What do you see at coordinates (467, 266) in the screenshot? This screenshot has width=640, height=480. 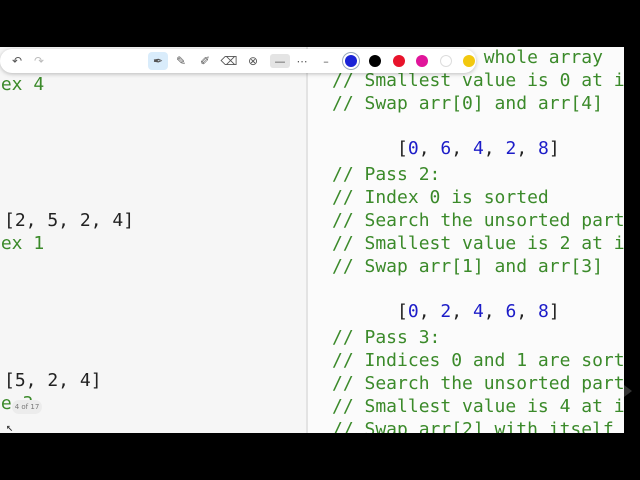 I see `code-line: // Swap arr[1] and arr[3]` at bounding box center [467, 266].